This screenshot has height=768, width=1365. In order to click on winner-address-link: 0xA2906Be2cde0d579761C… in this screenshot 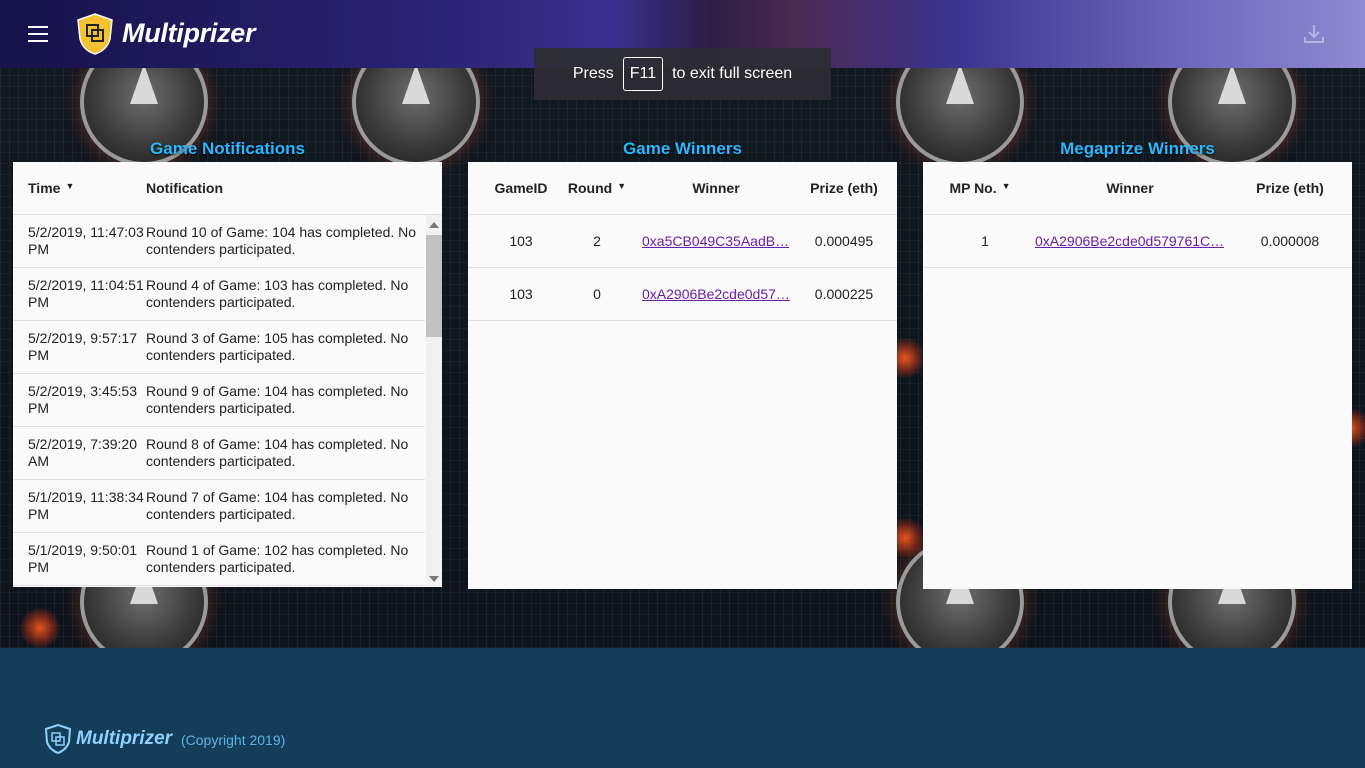, I will do `click(1129, 241)`.